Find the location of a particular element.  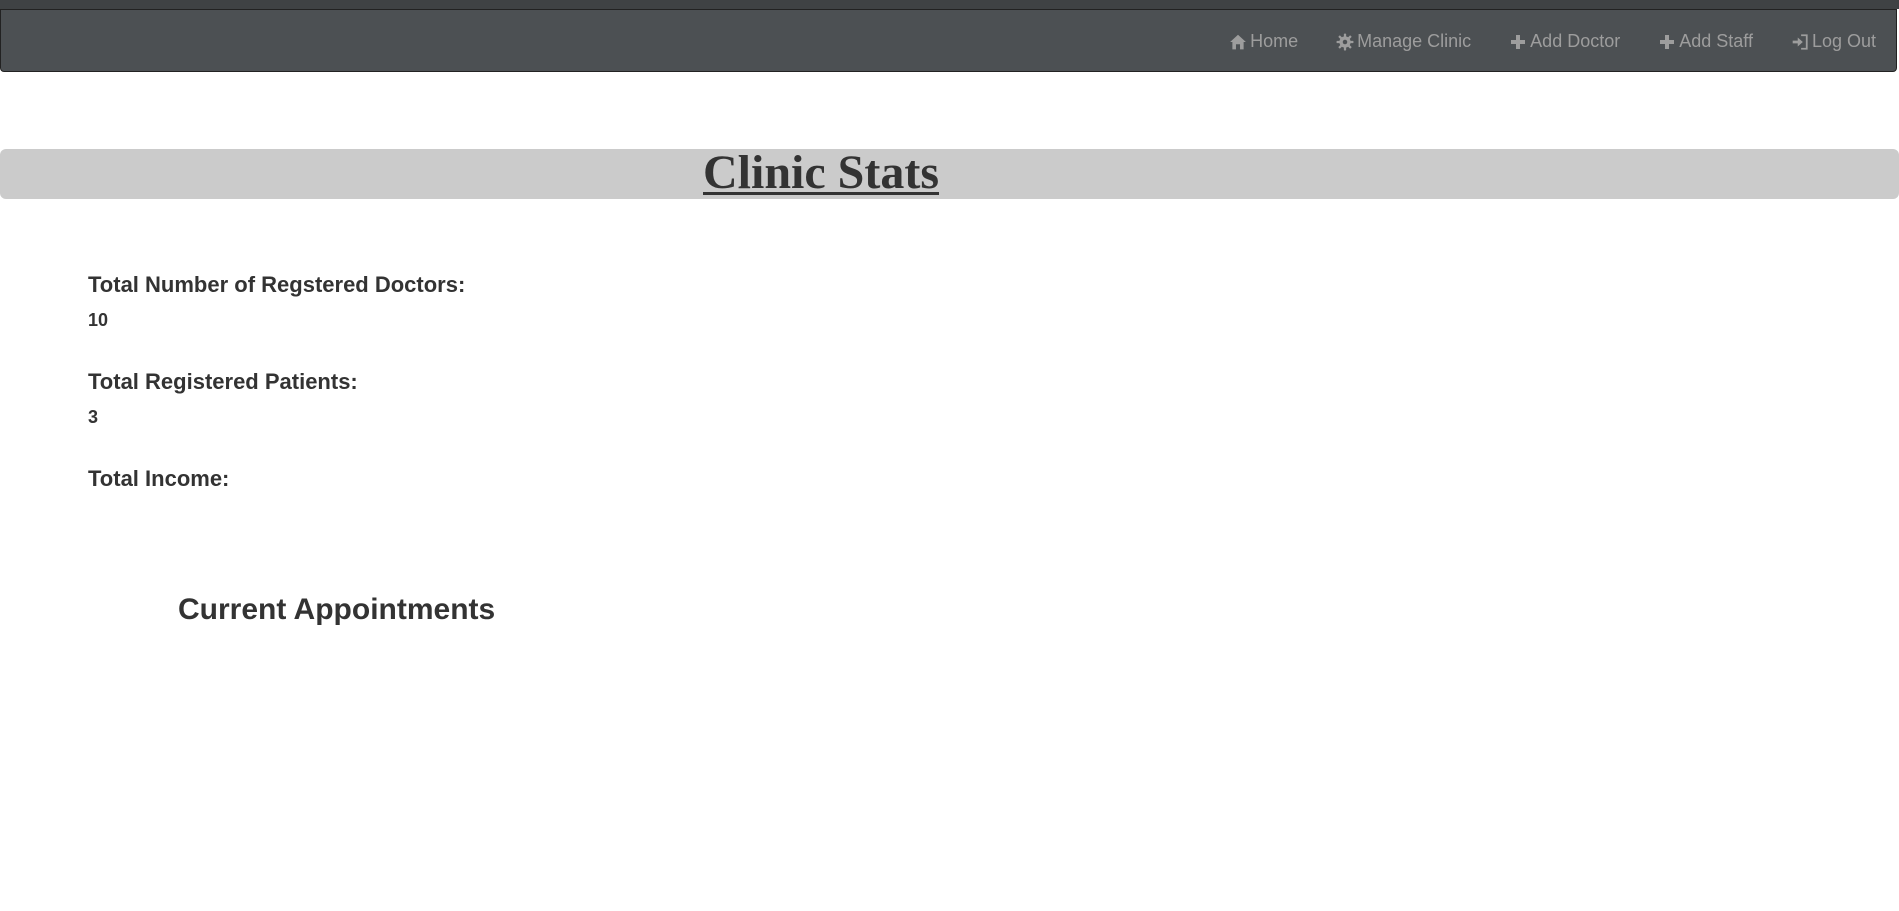

nav-add-doctor-label: Add Doctor is located at coordinates (1575, 41).